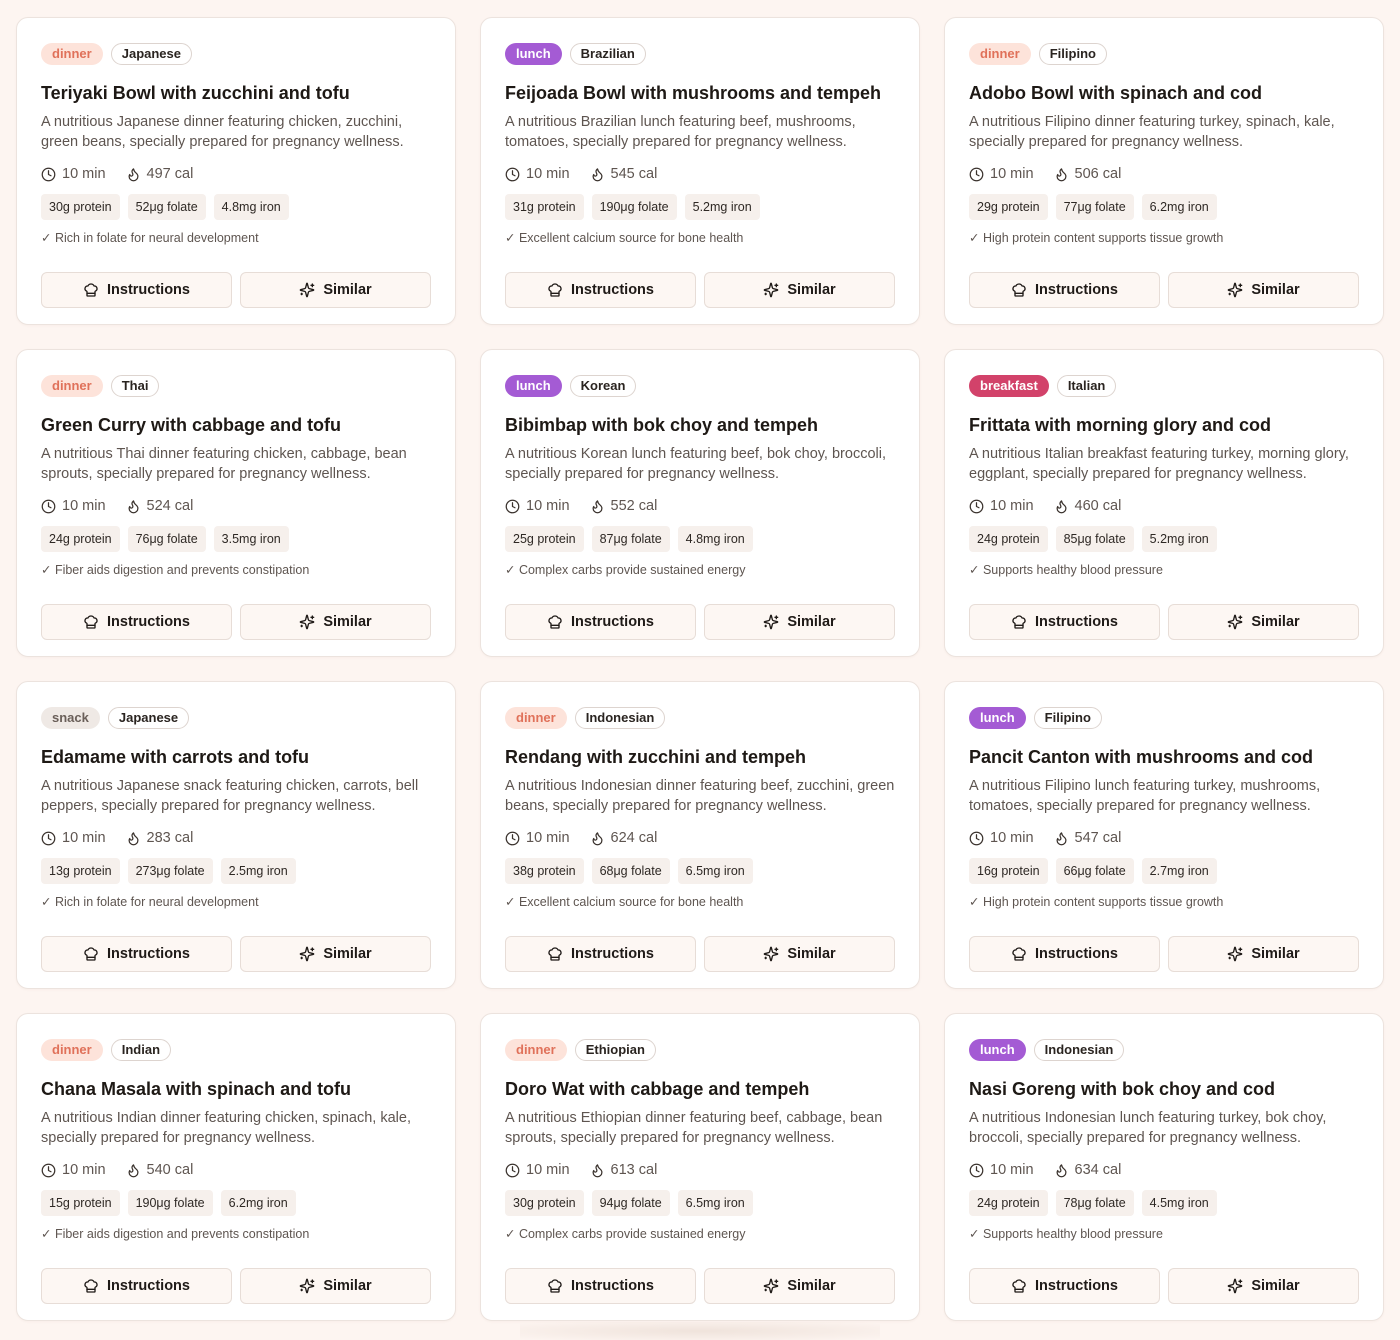 This screenshot has height=1340, width=1400. Describe the element at coordinates (693, 93) in the screenshot. I see `recipe-title: Feijoada Bowl with mushrooms and tempeh` at that location.